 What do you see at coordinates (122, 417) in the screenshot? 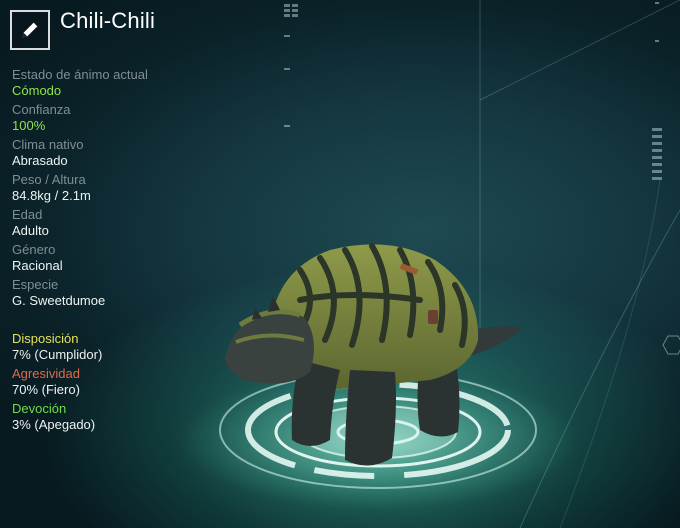
I see `trait-devotion: Devoción 3% (Apegado)` at bounding box center [122, 417].